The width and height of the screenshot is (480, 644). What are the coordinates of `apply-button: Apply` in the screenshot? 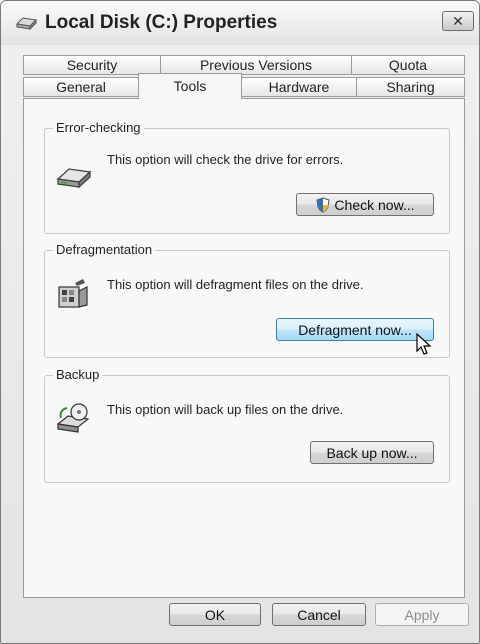 It's located at (422, 614).